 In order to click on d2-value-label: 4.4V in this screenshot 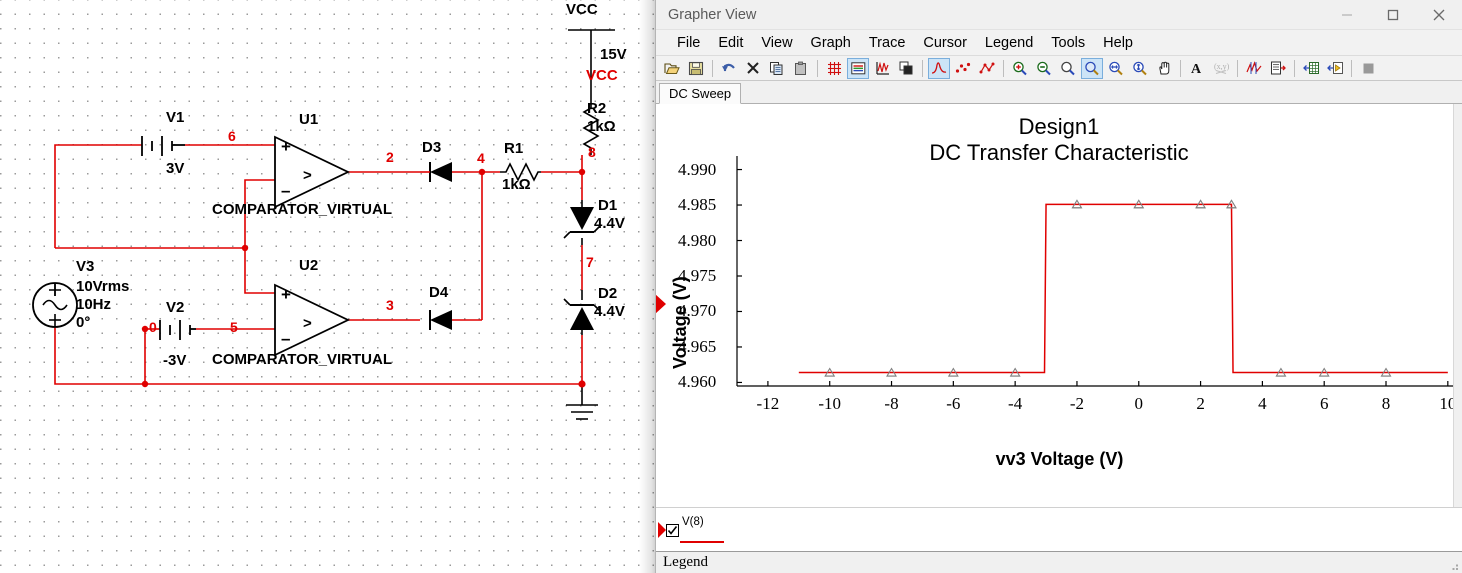, I will do `click(609, 311)`.